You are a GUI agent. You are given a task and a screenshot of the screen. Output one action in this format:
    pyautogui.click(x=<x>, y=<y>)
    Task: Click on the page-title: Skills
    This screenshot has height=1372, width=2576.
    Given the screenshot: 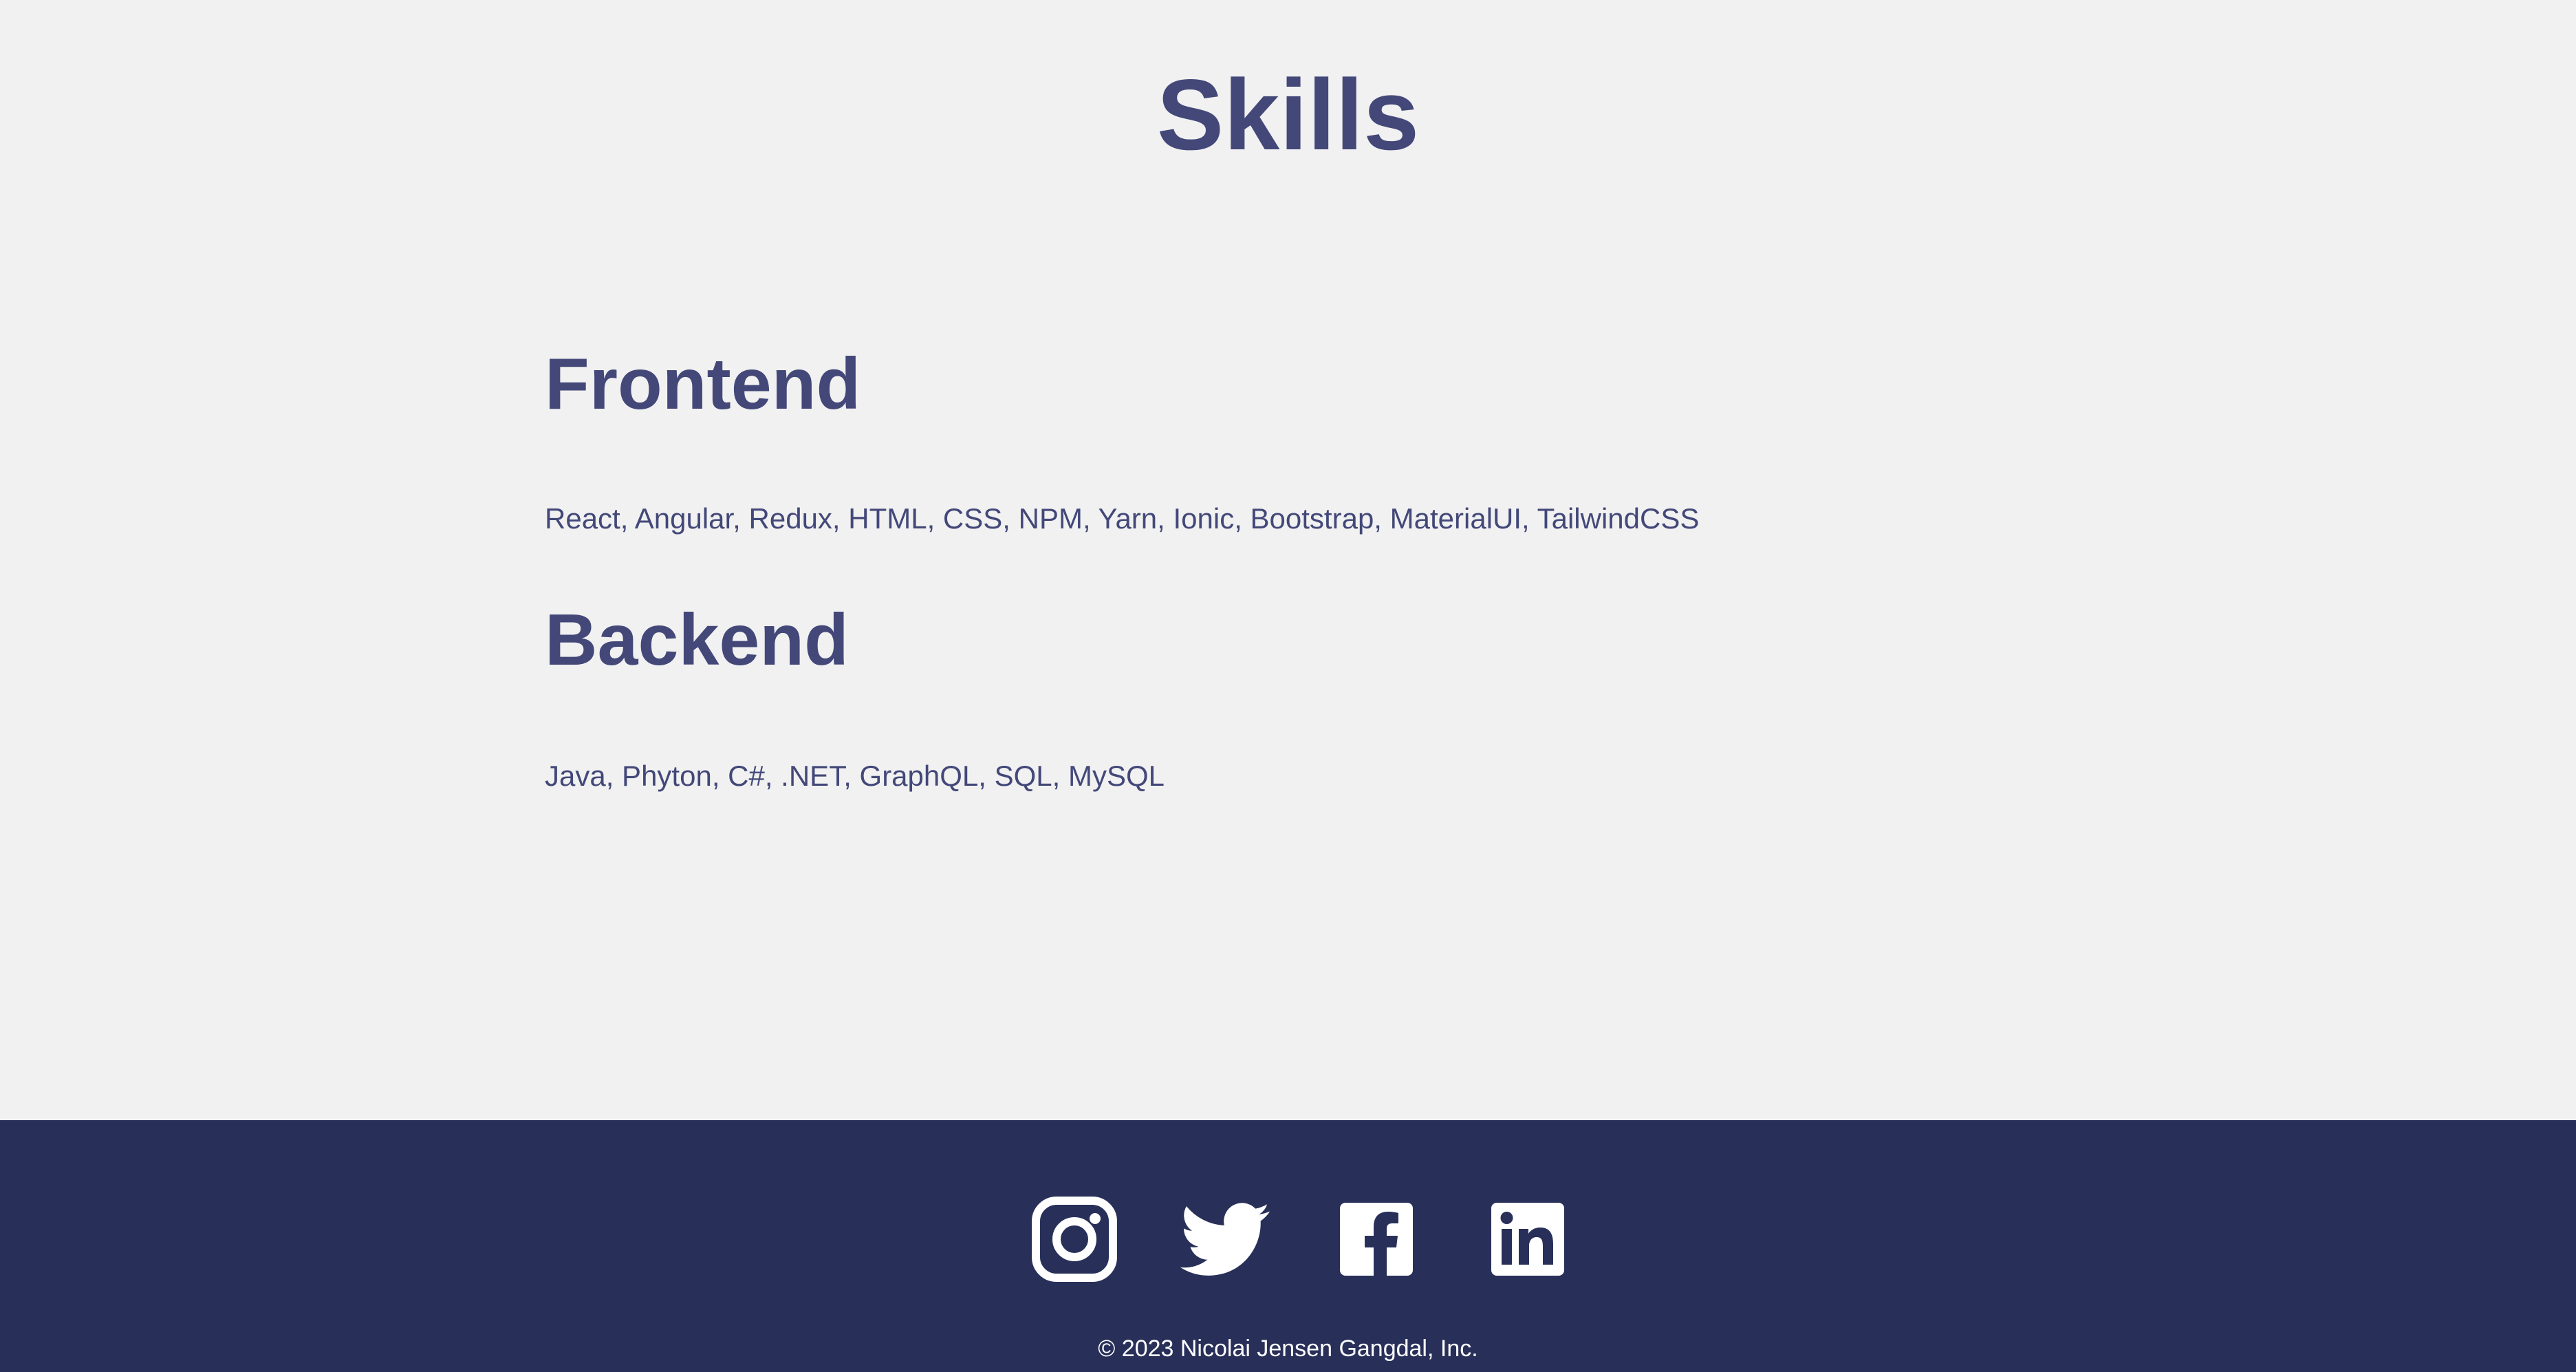 What is the action you would take?
    pyautogui.click(x=1288, y=114)
    